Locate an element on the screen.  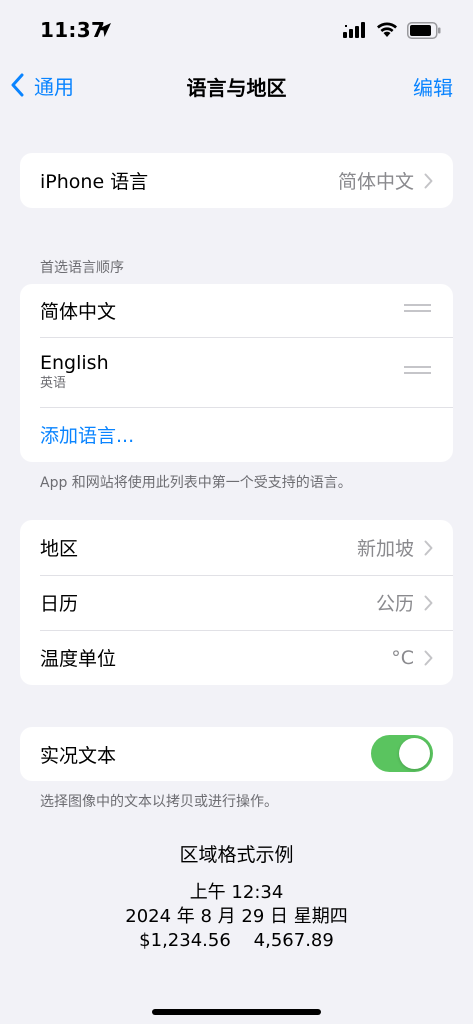
live-text-toggle is located at coordinates (402, 753).